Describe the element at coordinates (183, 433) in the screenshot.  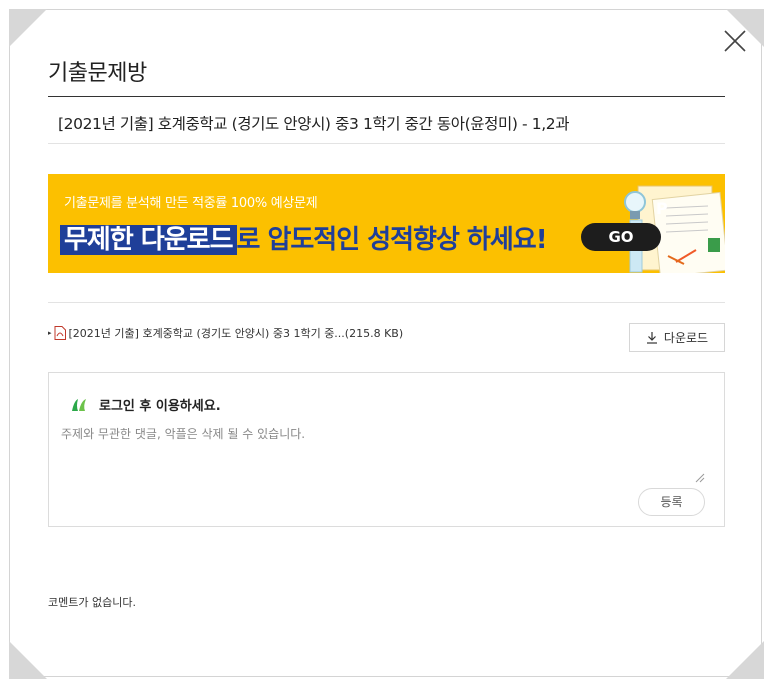
I see `comment-input: 주제와 무관한 댓글, 악플은 삭제 될 수 있습니다.` at that location.